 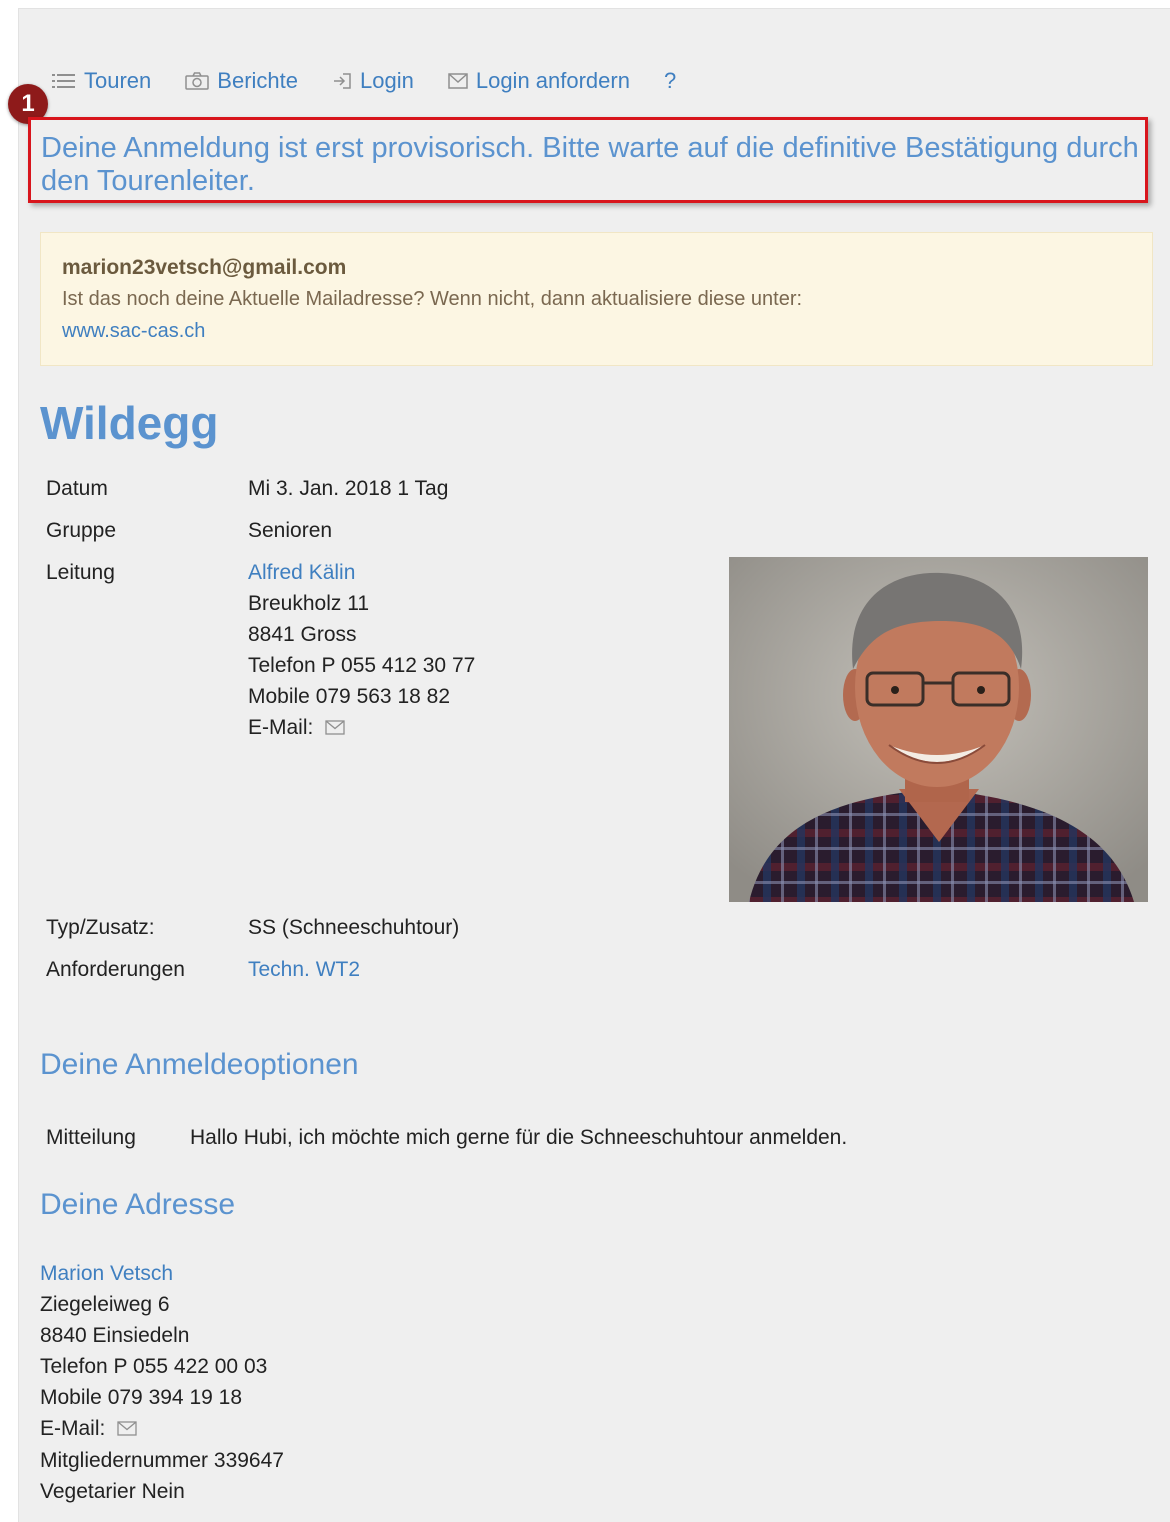 I want to click on nav-login-anfordern-label: Login anfordern, so click(x=552, y=80).